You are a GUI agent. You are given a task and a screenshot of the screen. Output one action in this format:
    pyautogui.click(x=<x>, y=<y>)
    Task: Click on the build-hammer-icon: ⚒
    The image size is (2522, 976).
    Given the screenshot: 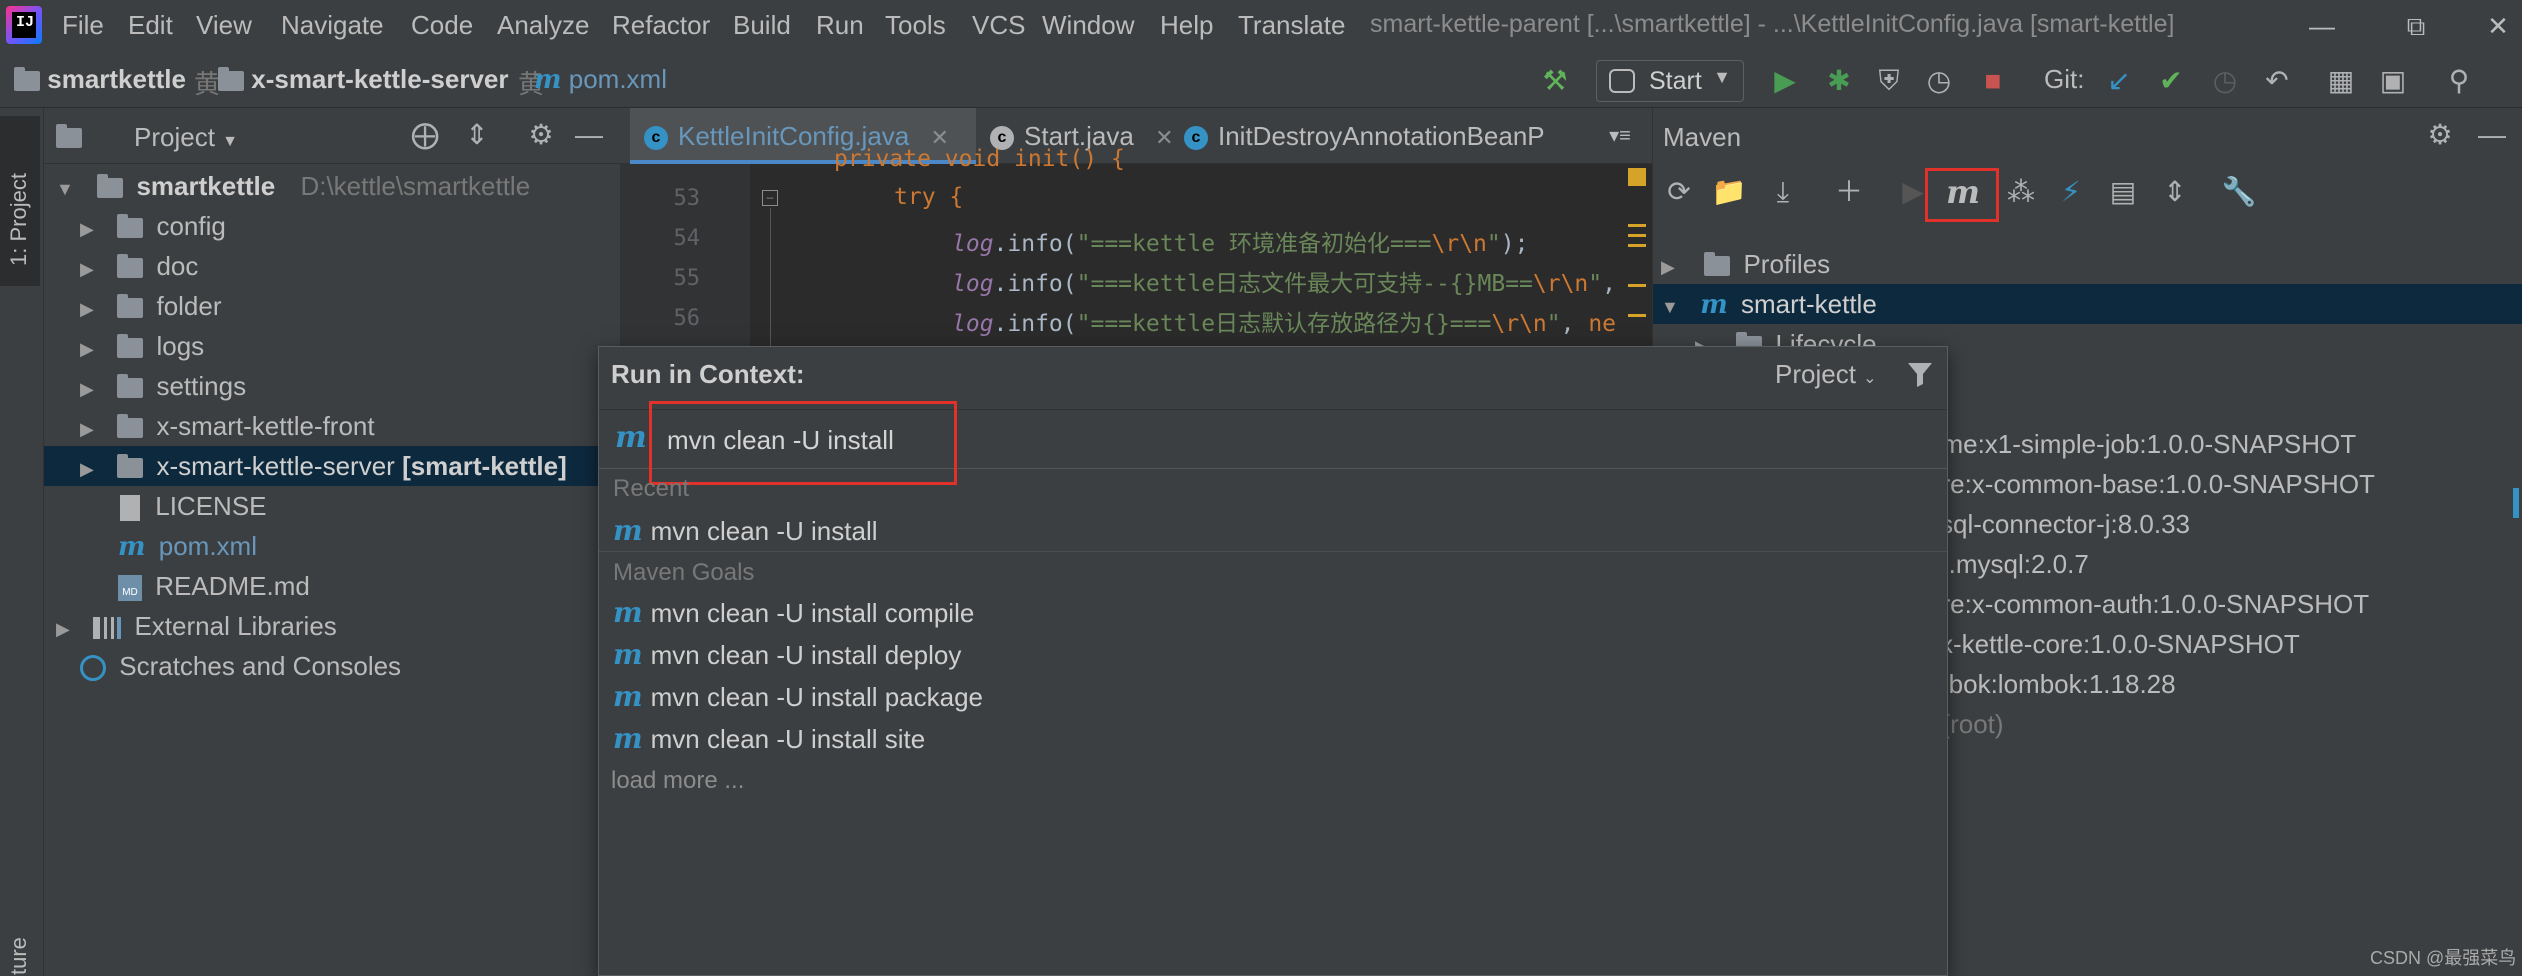 What is the action you would take?
    pyautogui.click(x=1555, y=81)
    